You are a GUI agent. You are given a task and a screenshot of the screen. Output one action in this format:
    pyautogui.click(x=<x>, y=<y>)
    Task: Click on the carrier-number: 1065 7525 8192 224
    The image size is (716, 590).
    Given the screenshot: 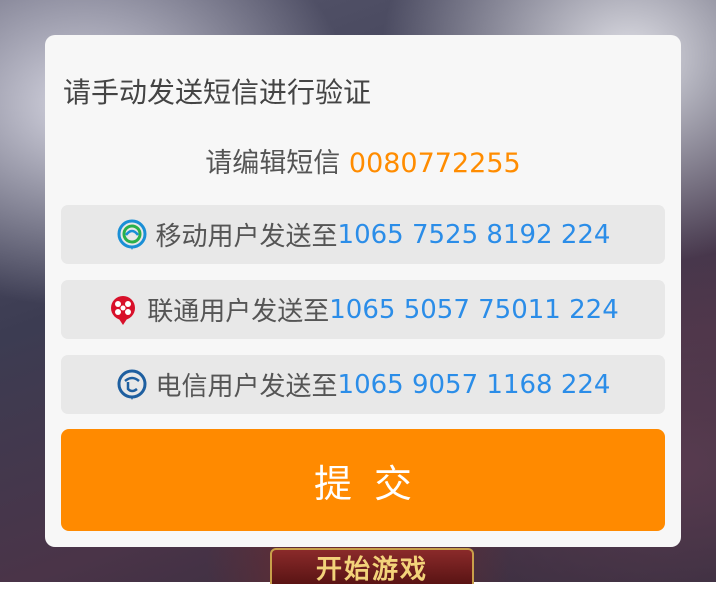 What is the action you would take?
    pyautogui.click(x=474, y=235)
    